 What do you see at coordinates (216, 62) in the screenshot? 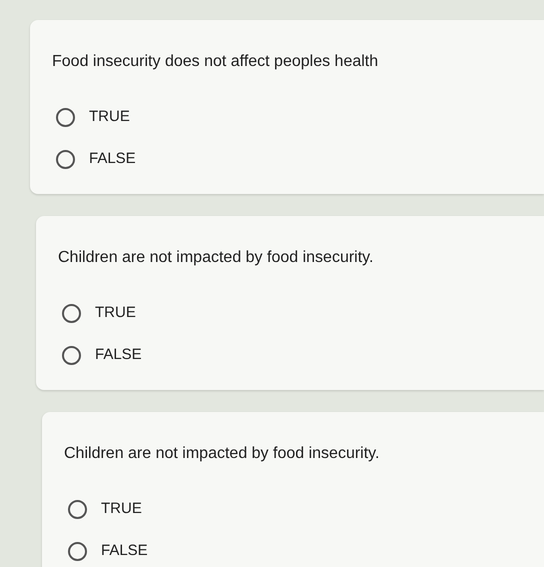
I see `question-text: Food insecurity does not affect peoples health` at bounding box center [216, 62].